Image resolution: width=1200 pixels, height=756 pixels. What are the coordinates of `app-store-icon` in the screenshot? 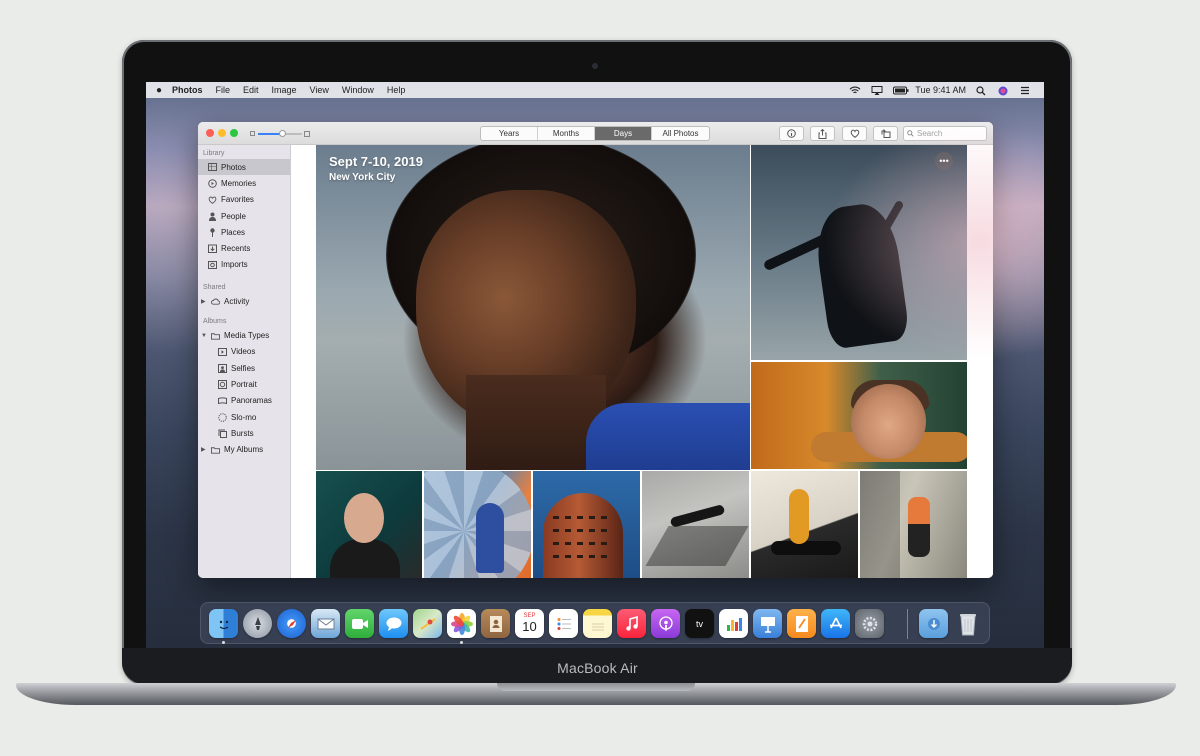 It's located at (835, 623).